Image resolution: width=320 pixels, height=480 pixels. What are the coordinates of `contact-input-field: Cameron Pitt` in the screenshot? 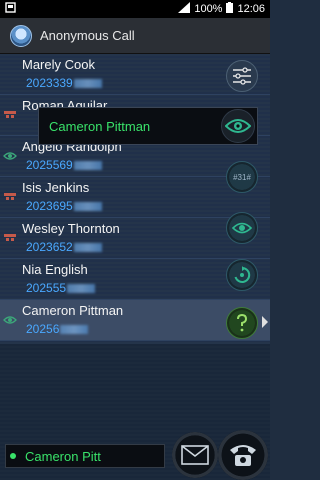 It's located at (85, 456).